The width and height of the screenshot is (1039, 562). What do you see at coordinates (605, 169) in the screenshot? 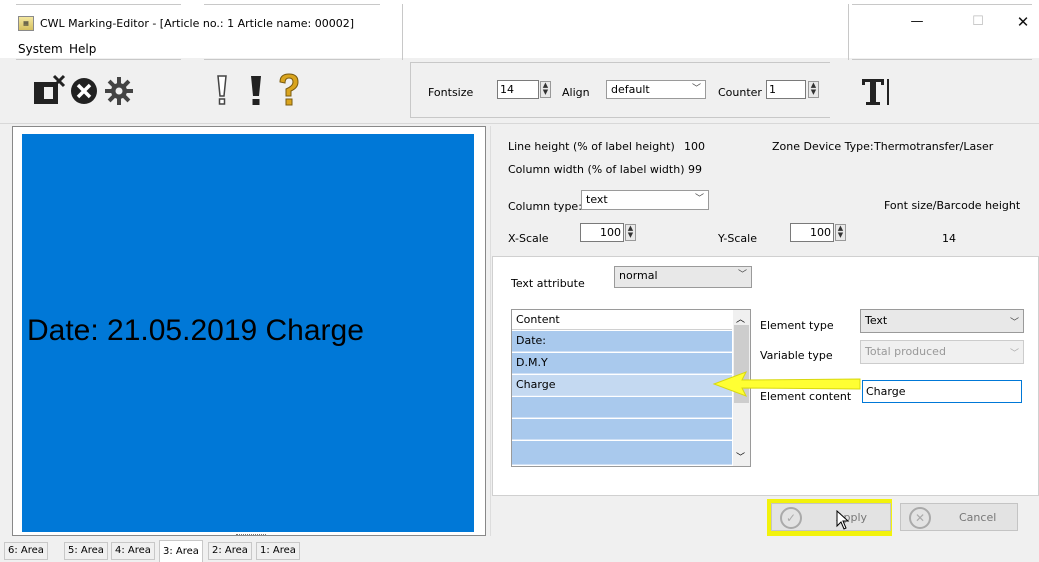
I see `column-width-label: Column width (% of label width) 99` at bounding box center [605, 169].